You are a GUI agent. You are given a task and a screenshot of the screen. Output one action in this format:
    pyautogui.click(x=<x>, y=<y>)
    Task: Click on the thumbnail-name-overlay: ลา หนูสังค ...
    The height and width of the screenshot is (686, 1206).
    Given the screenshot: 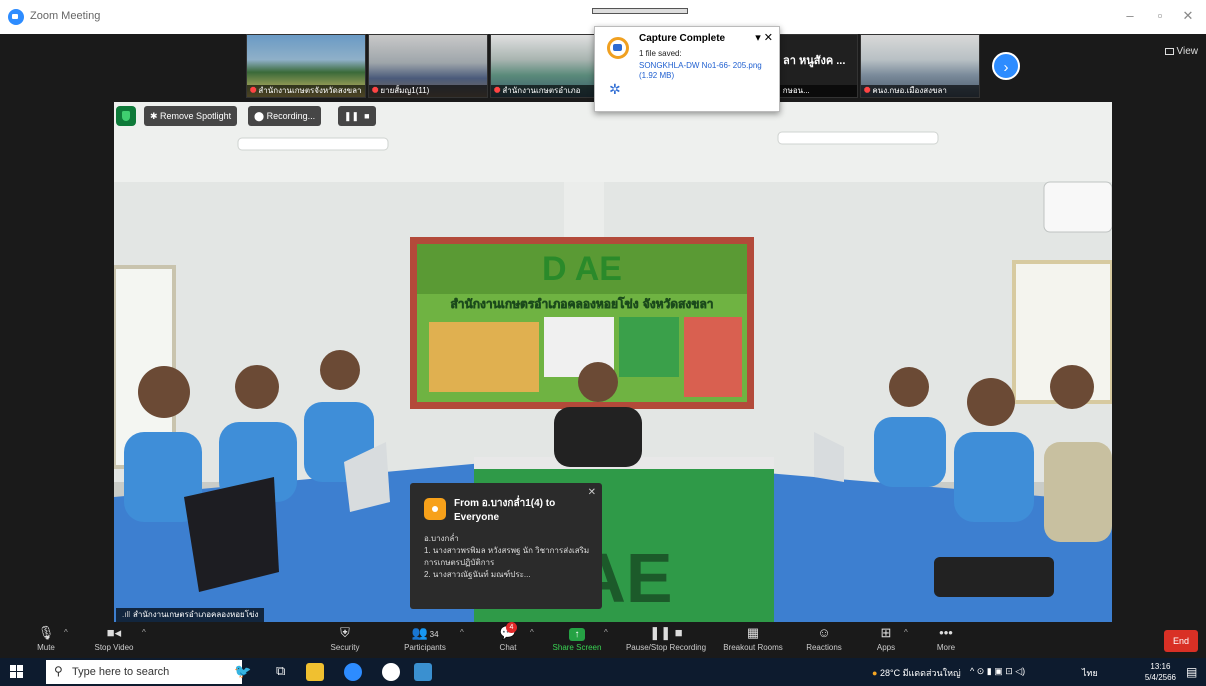 What is the action you would take?
    pyautogui.click(x=814, y=61)
    